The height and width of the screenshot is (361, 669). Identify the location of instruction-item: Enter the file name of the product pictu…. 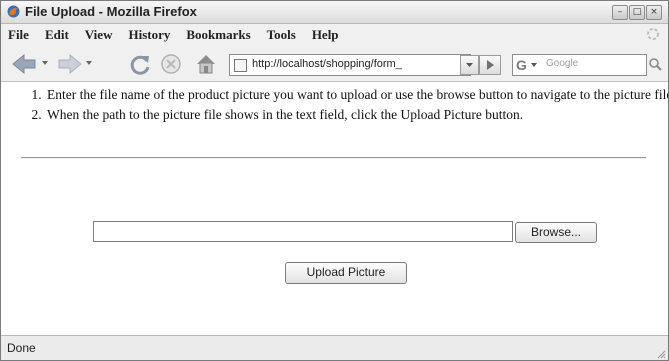
(356, 95).